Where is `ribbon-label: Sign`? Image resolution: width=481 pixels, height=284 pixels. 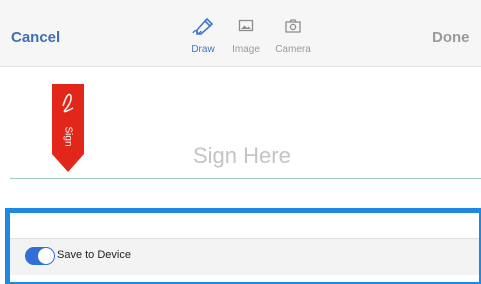 ribbon-label: Sign is located at coordinates (68, 136).